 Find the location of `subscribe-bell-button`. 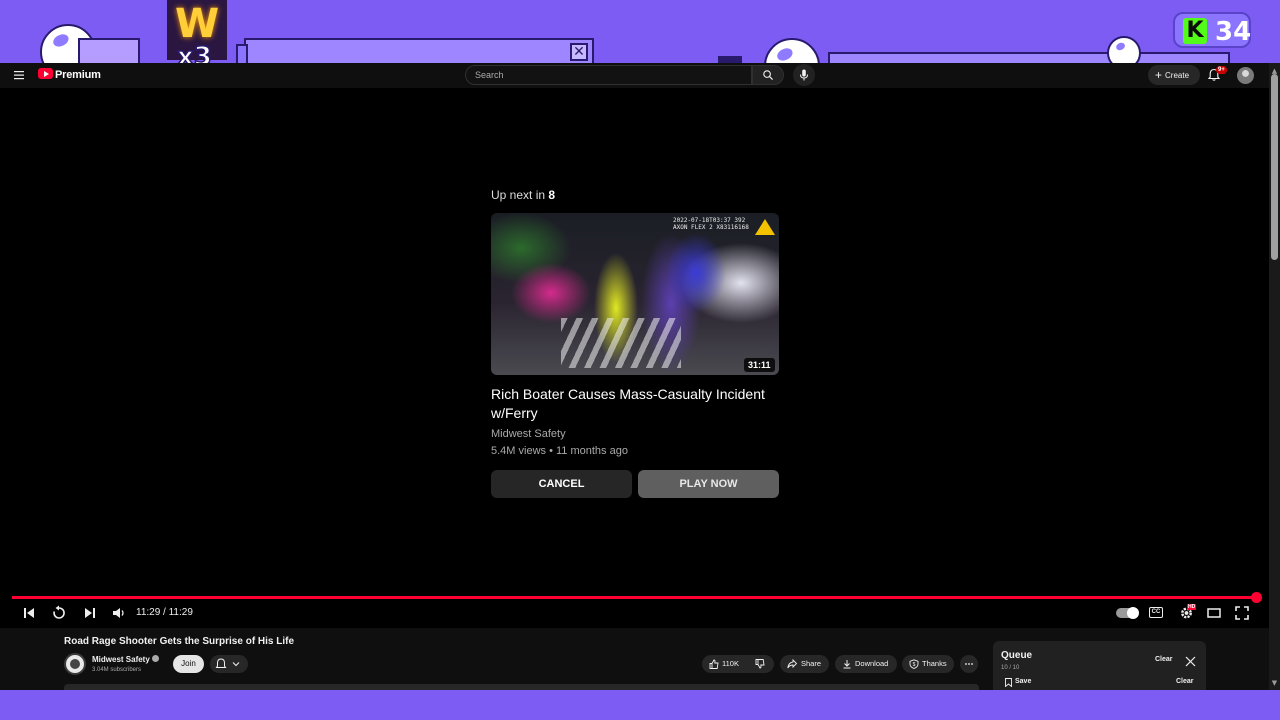

subscribe-bell-button is located at coordinates (229, 664).